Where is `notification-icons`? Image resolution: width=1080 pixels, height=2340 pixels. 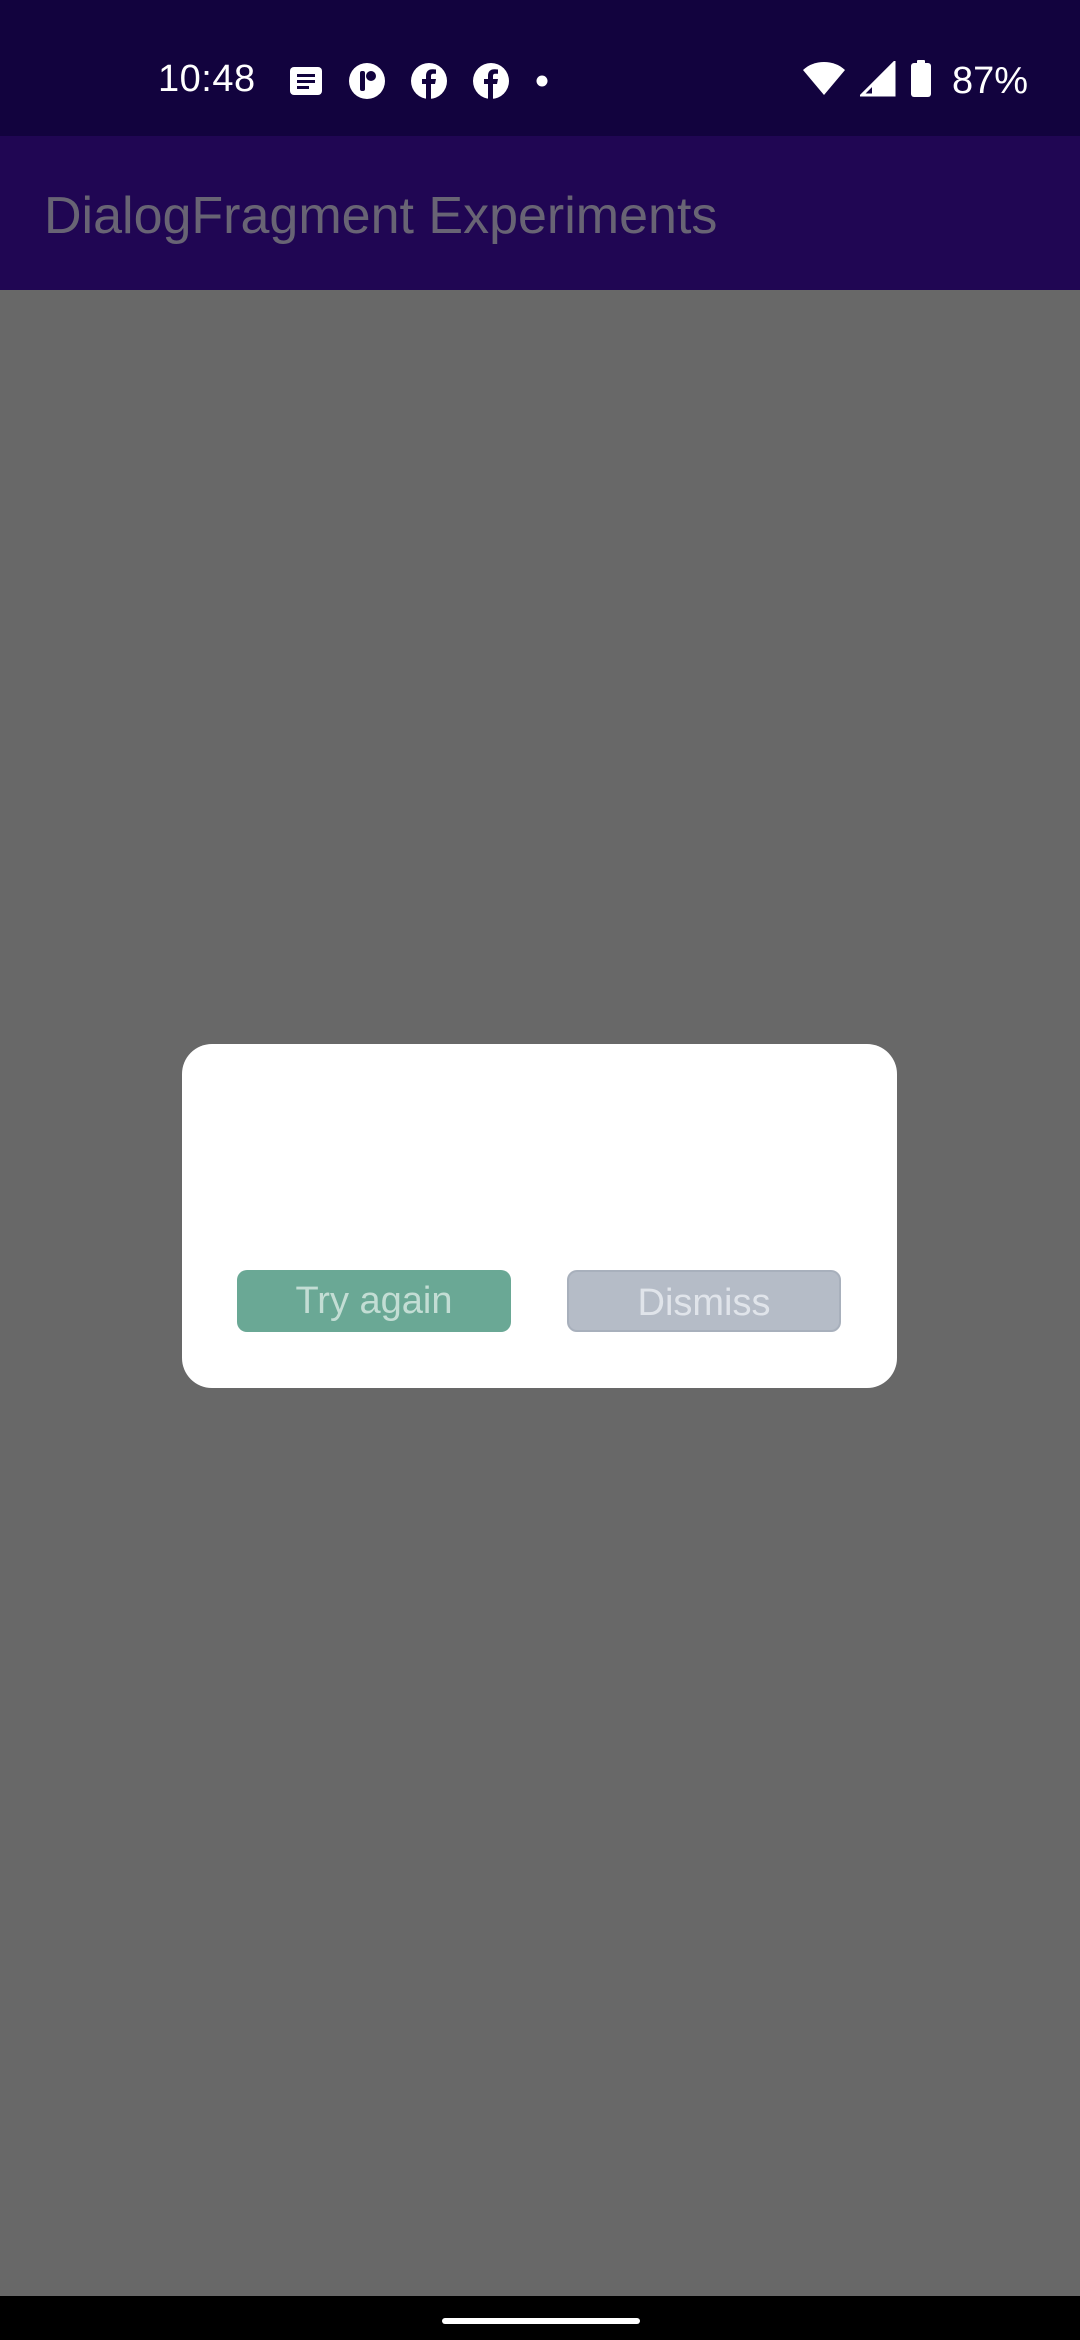
notification-icons is located at coordinates (419, 81).